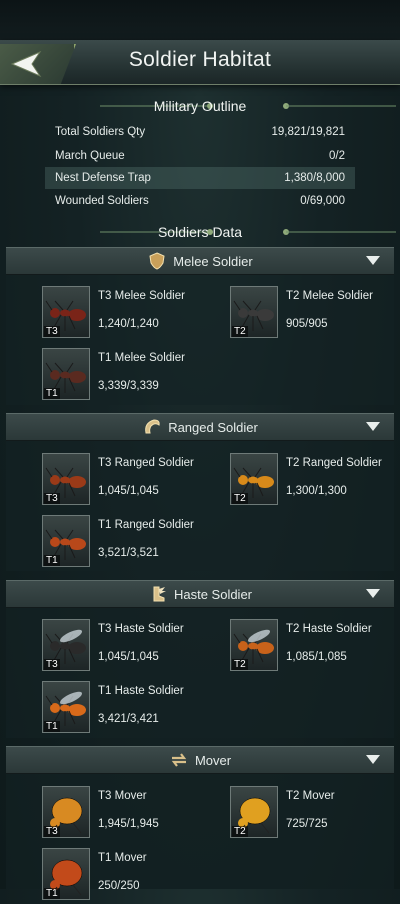 The height and width of the screenshot is (904, 400). What do you see at coordinates (101, 709) in the screenshot?
I see `unit-card: T1 T1 Haste Soldier 3,421/3,421` at bounding box center [101, 709].